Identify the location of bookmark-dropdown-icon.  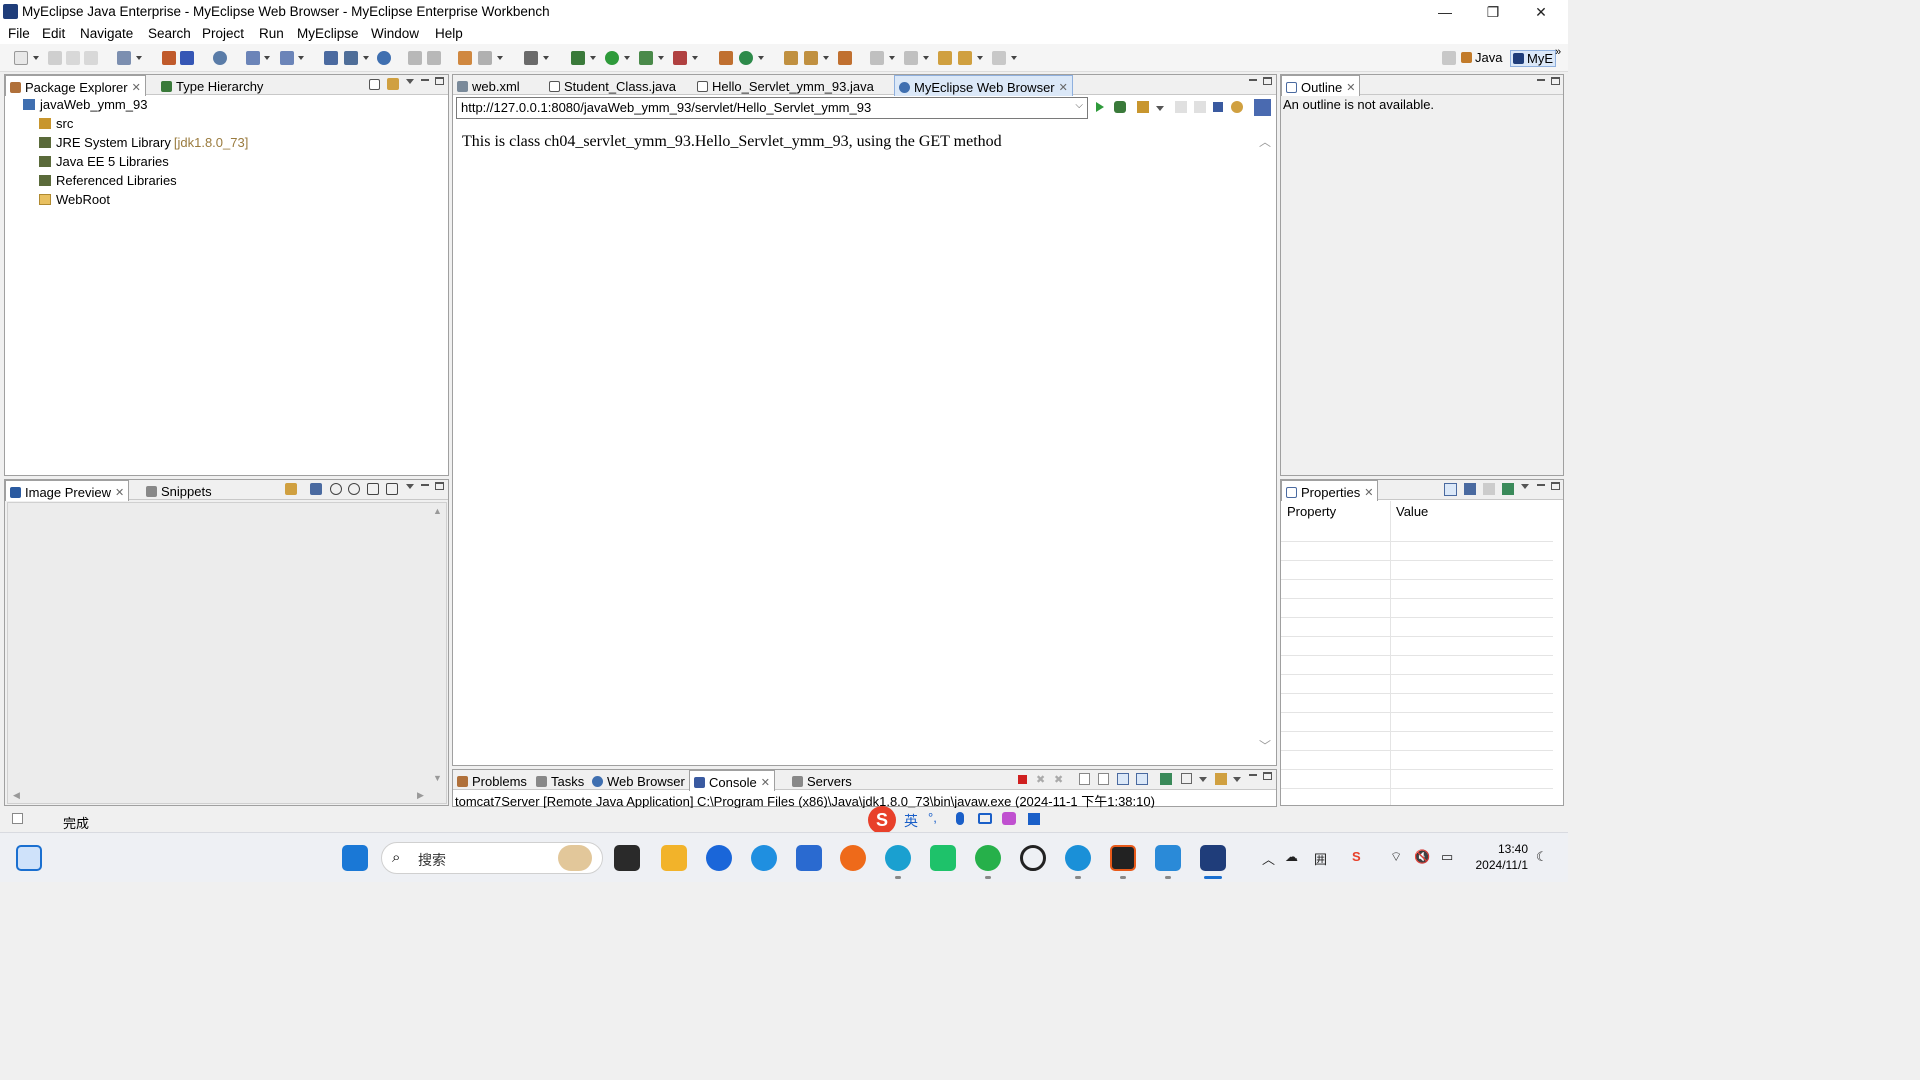
(1160, 108).